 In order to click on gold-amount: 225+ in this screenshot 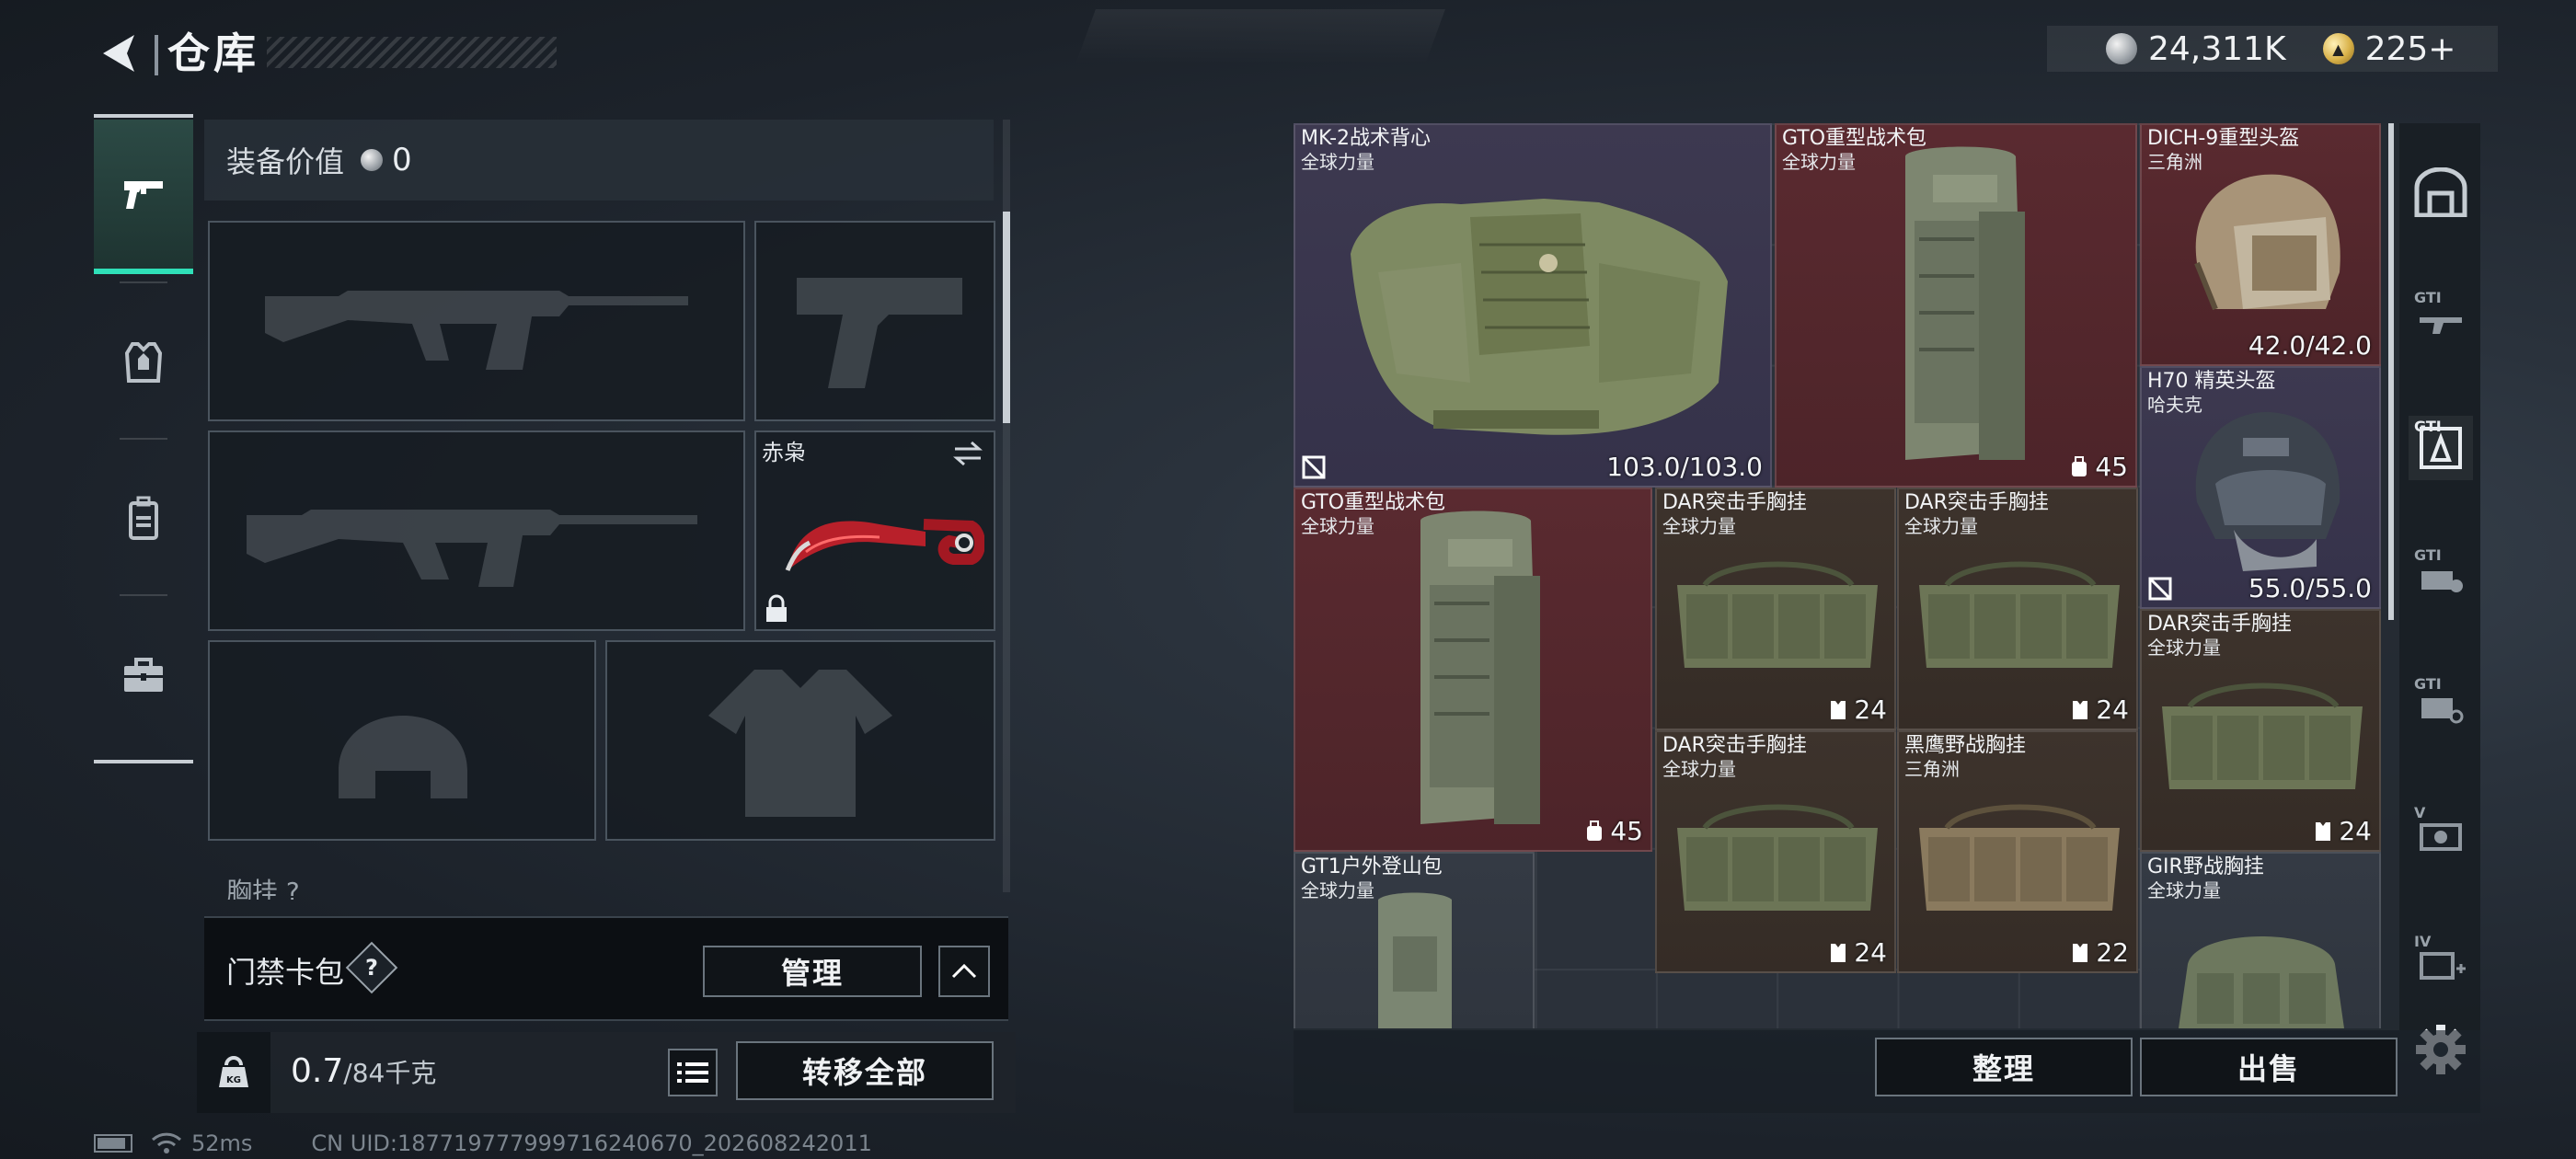, I will do `click(2410, 49)`.